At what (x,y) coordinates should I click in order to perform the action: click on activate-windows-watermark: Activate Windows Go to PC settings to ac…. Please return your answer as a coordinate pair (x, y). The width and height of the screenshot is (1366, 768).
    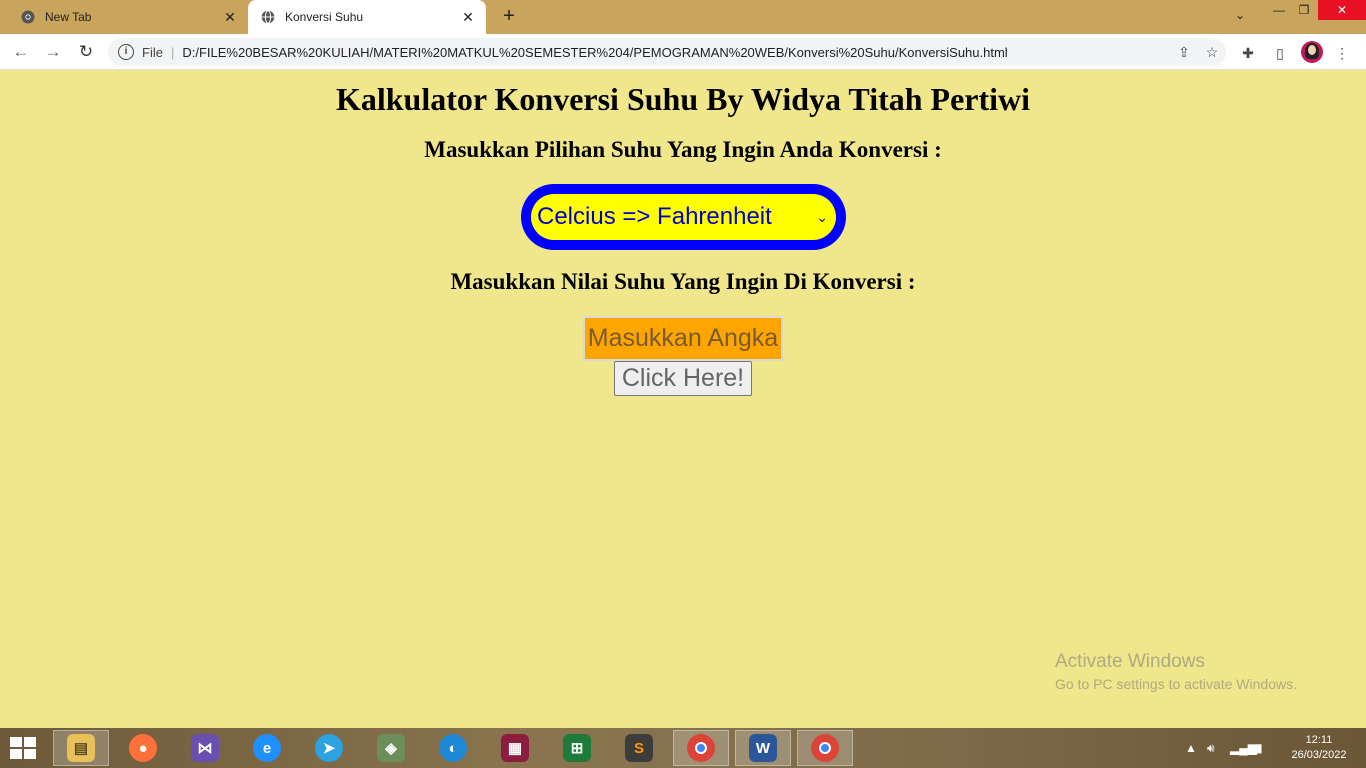
    Looking at the image, I should click on (1176, 671).